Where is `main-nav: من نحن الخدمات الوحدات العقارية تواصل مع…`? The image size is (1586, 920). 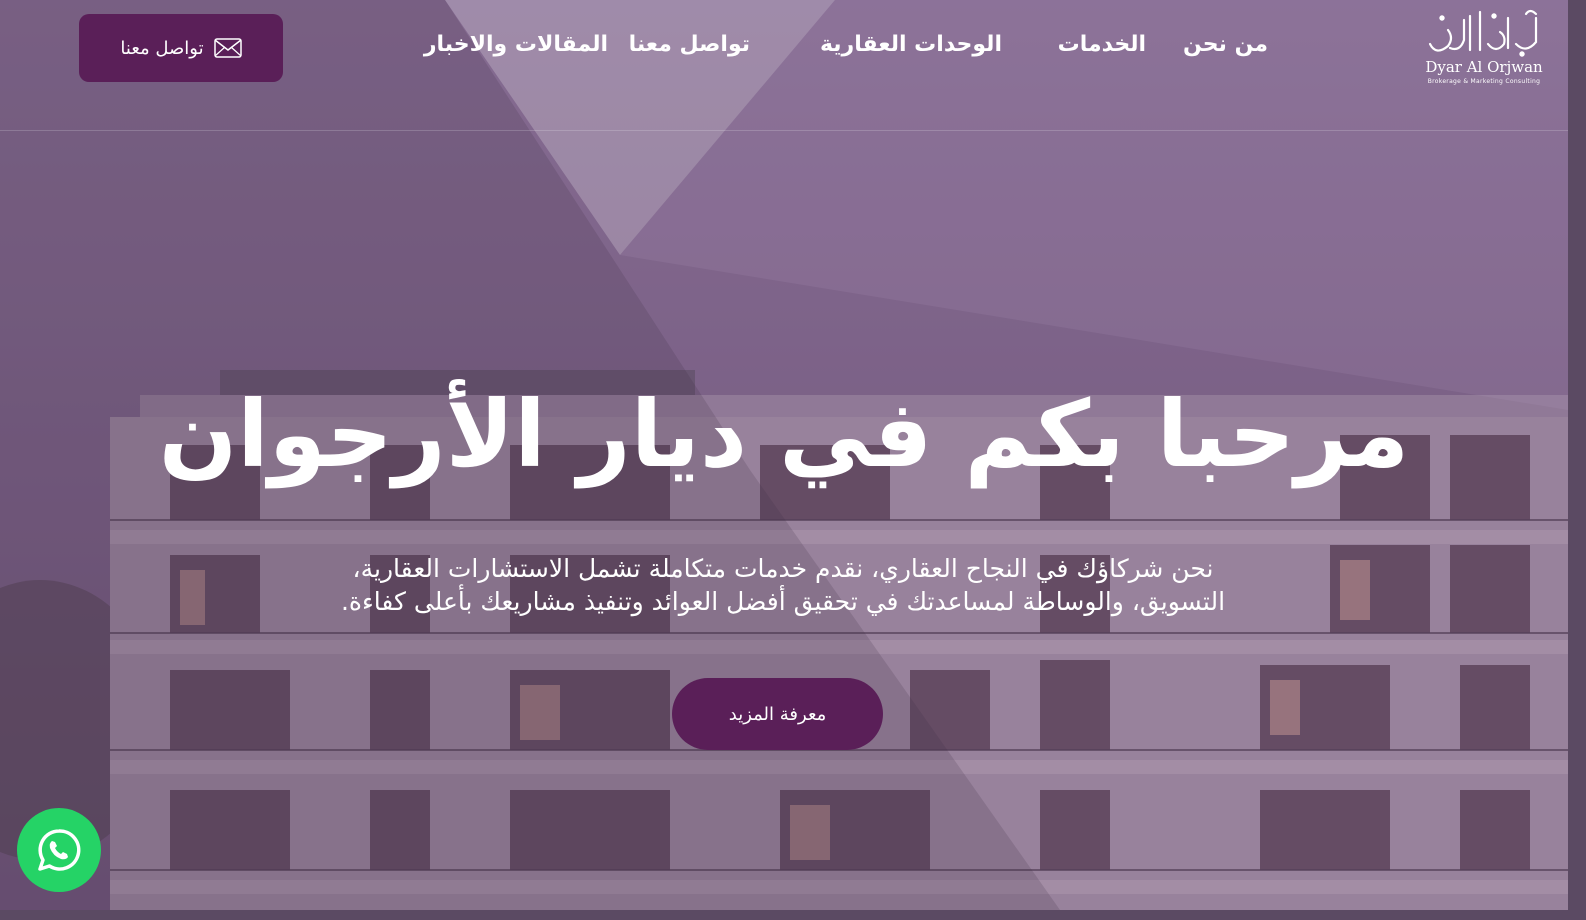
main-nav: من نحن الخدمات الوحدات العقارية تواصل مع… is located at coordinates (844, 49).